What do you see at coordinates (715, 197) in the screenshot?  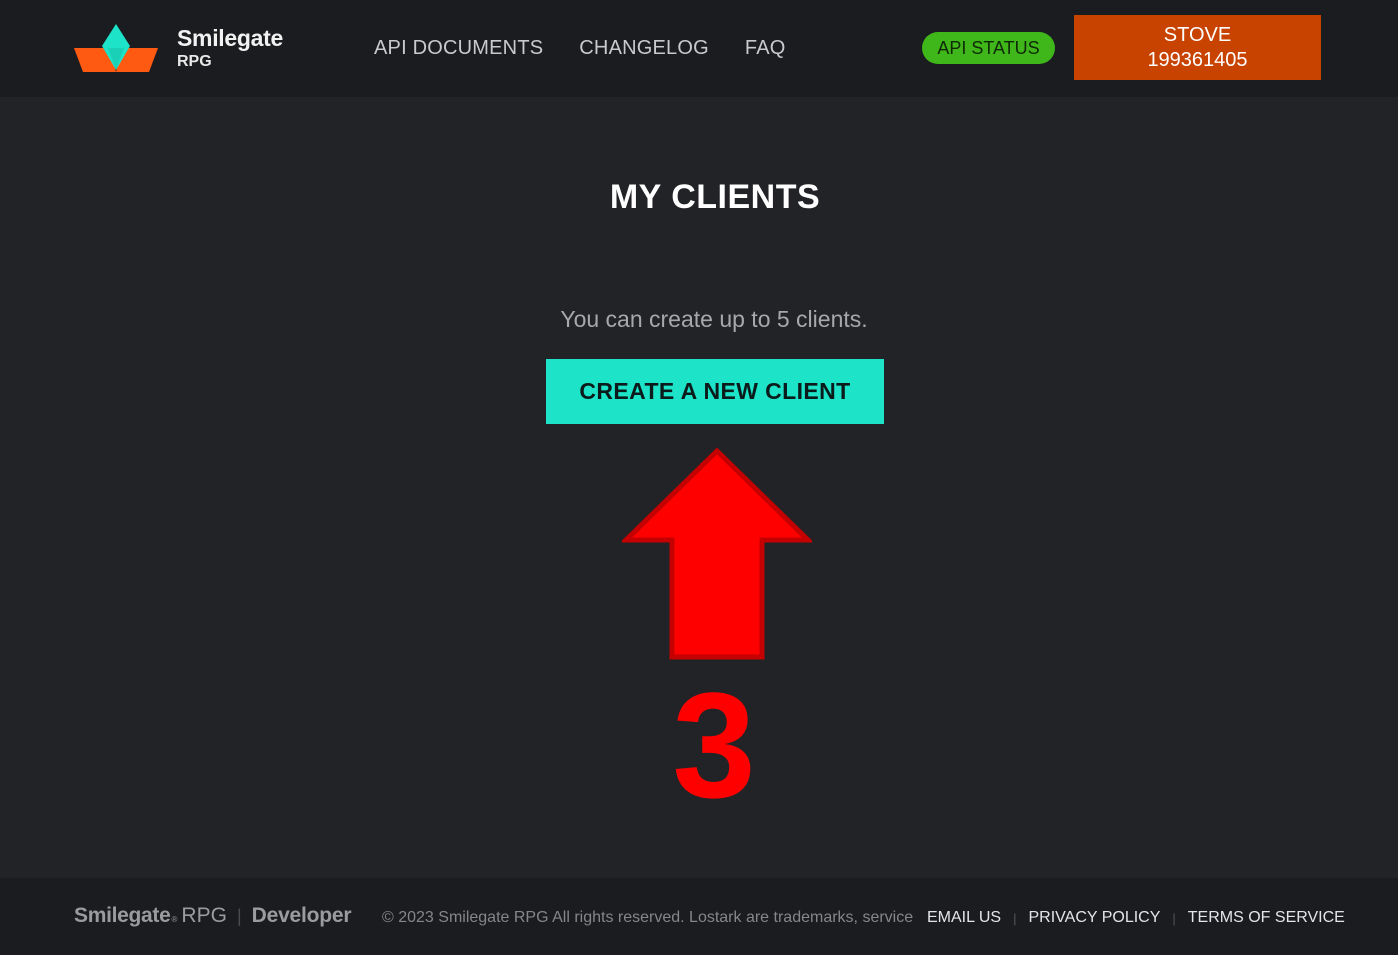 I see `page-title: MY CLIENTS` at bounding box center [715, 197].